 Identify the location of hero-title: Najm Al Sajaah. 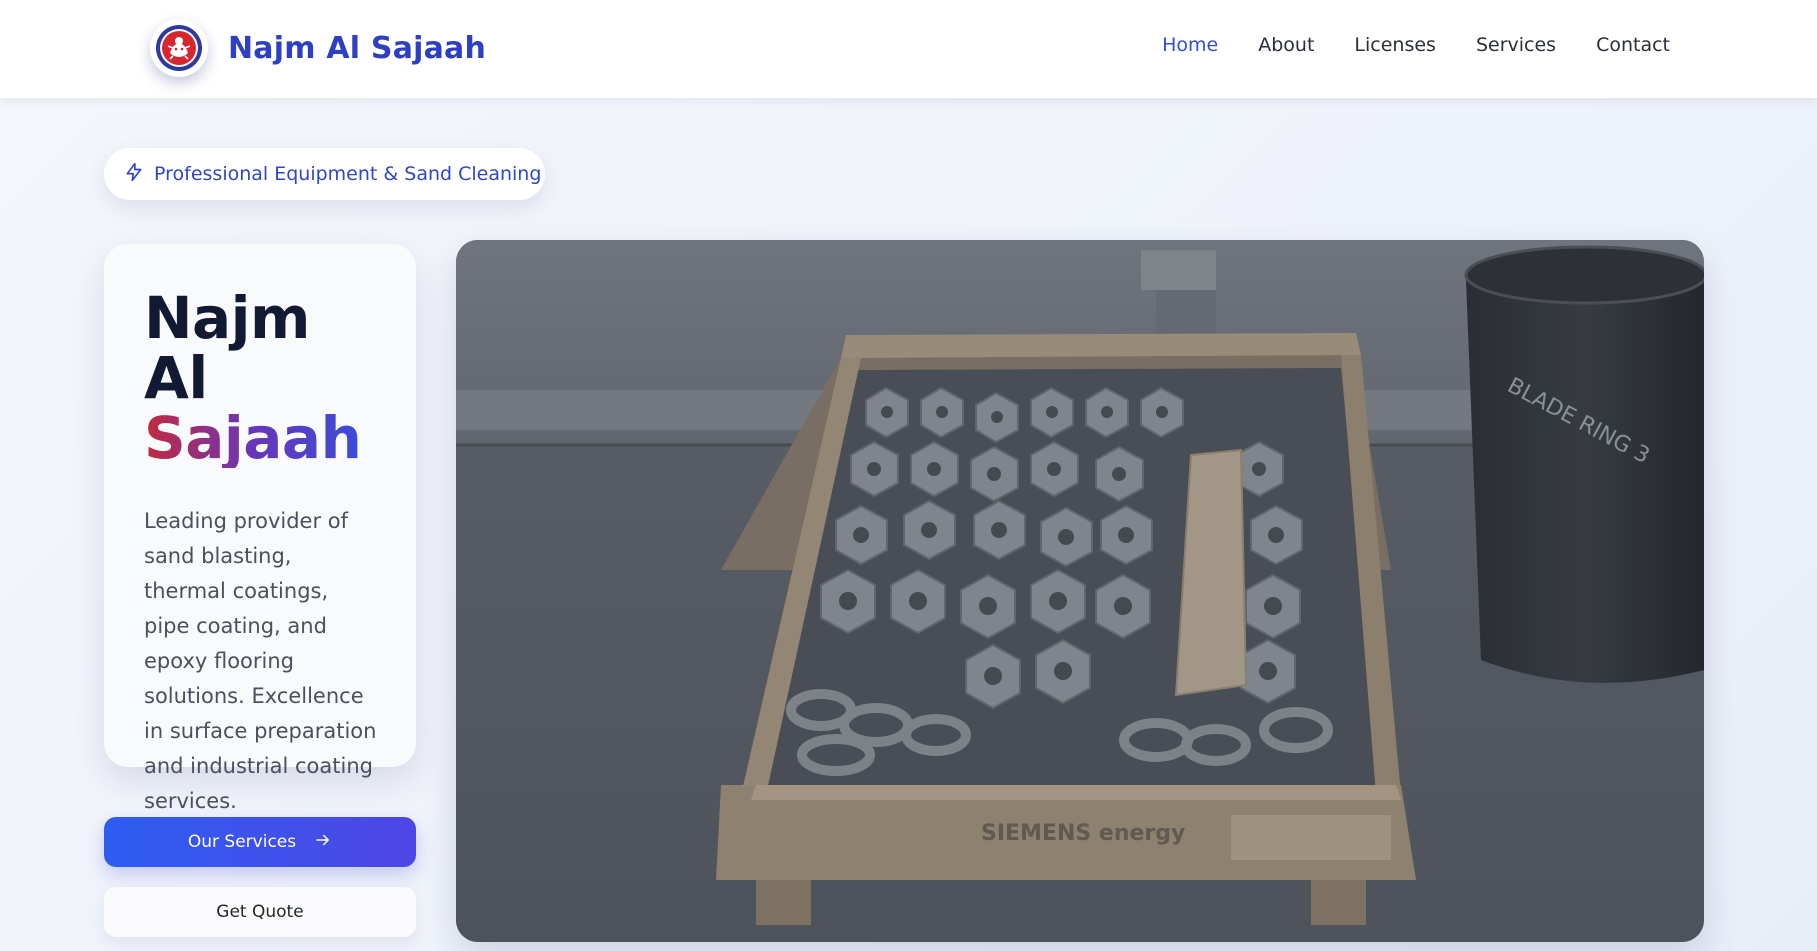
(262, 378).